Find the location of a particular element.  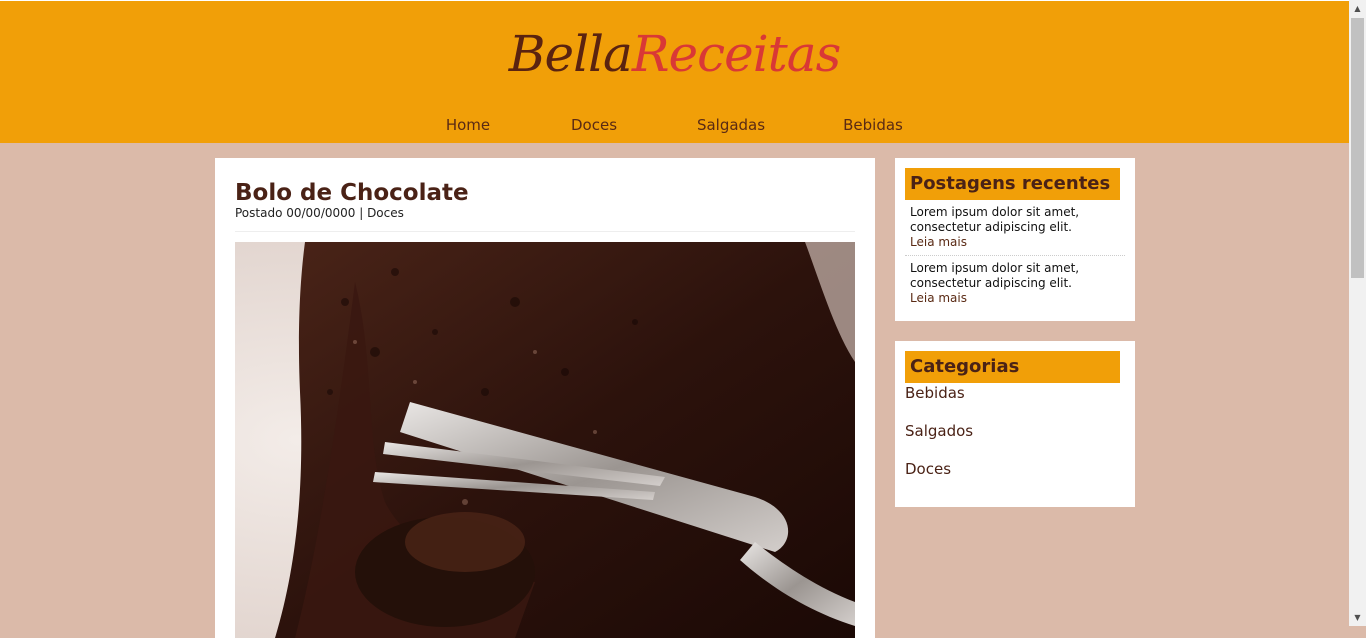

logo-part-receitas: Receitas is located at coordinates (736, 54).